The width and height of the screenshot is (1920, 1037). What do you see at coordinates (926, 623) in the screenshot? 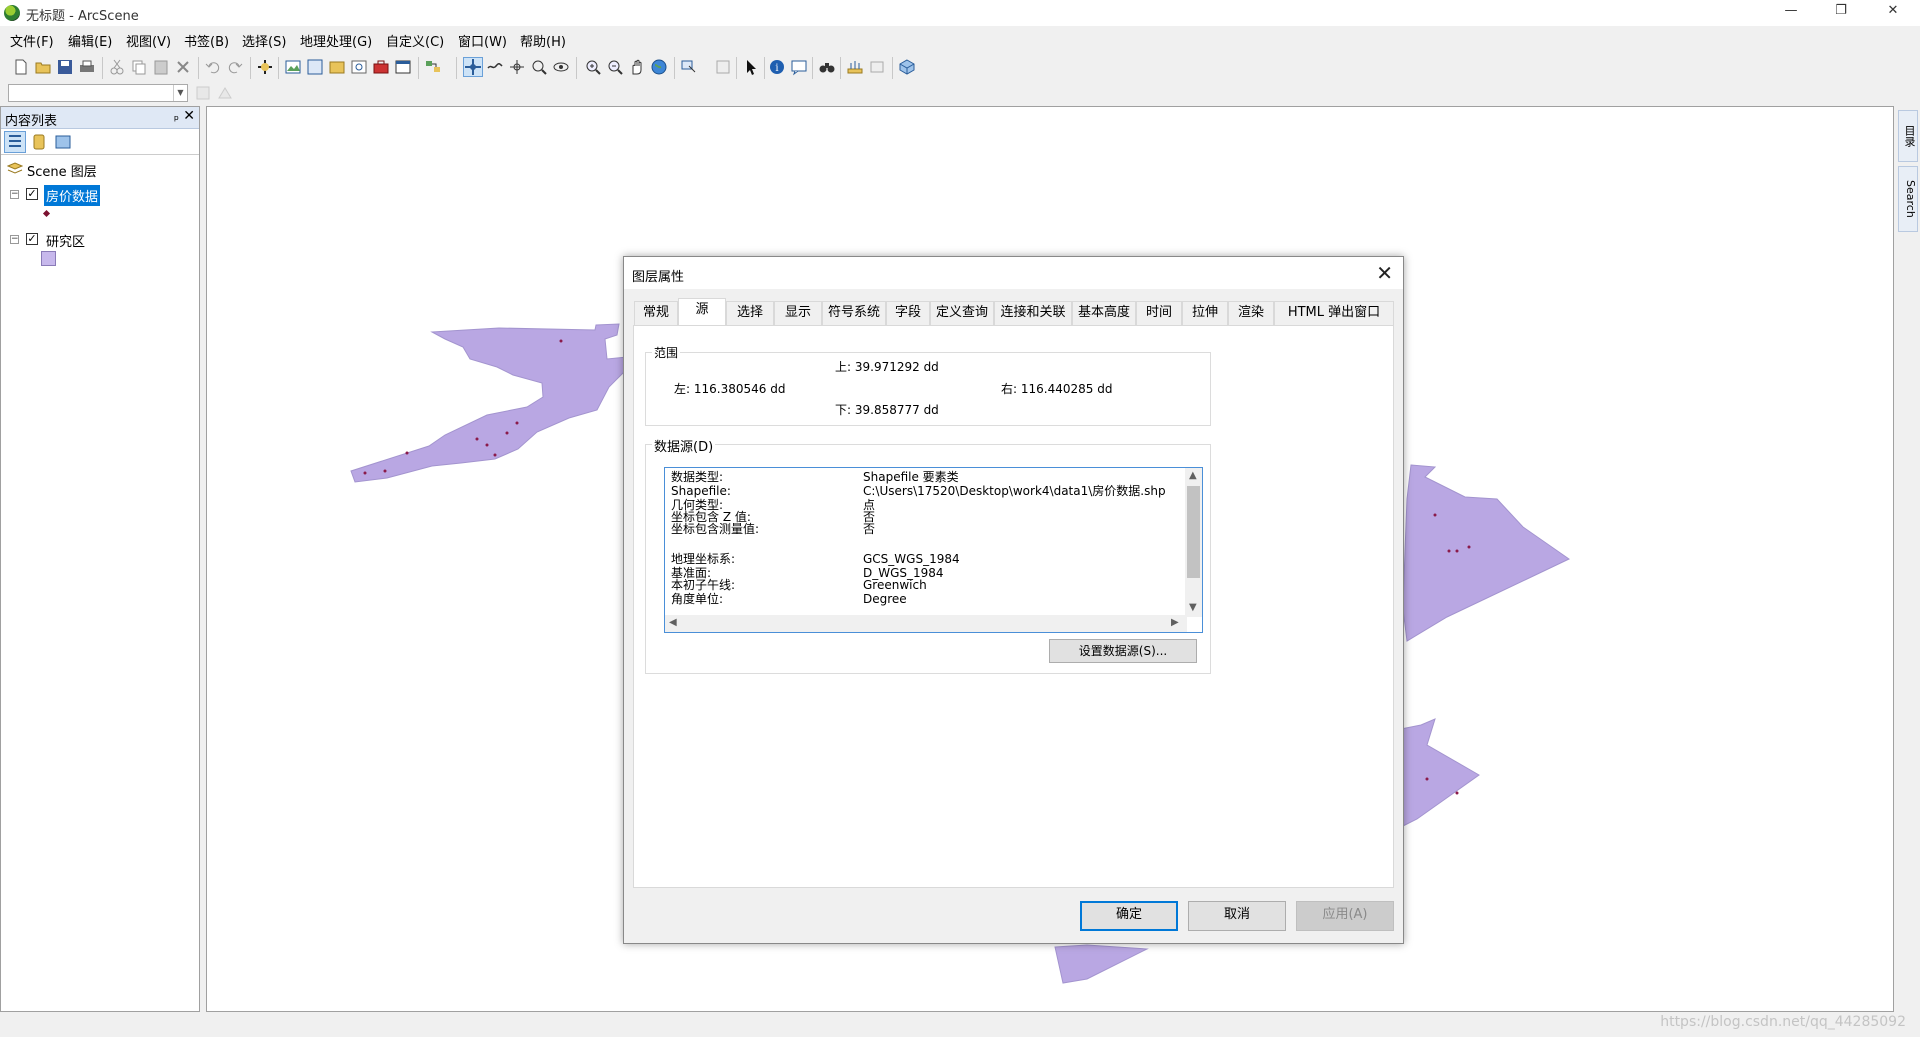
I see `horizontal-scrollbar: ◀ ▶` at bounding box center [926, 623].